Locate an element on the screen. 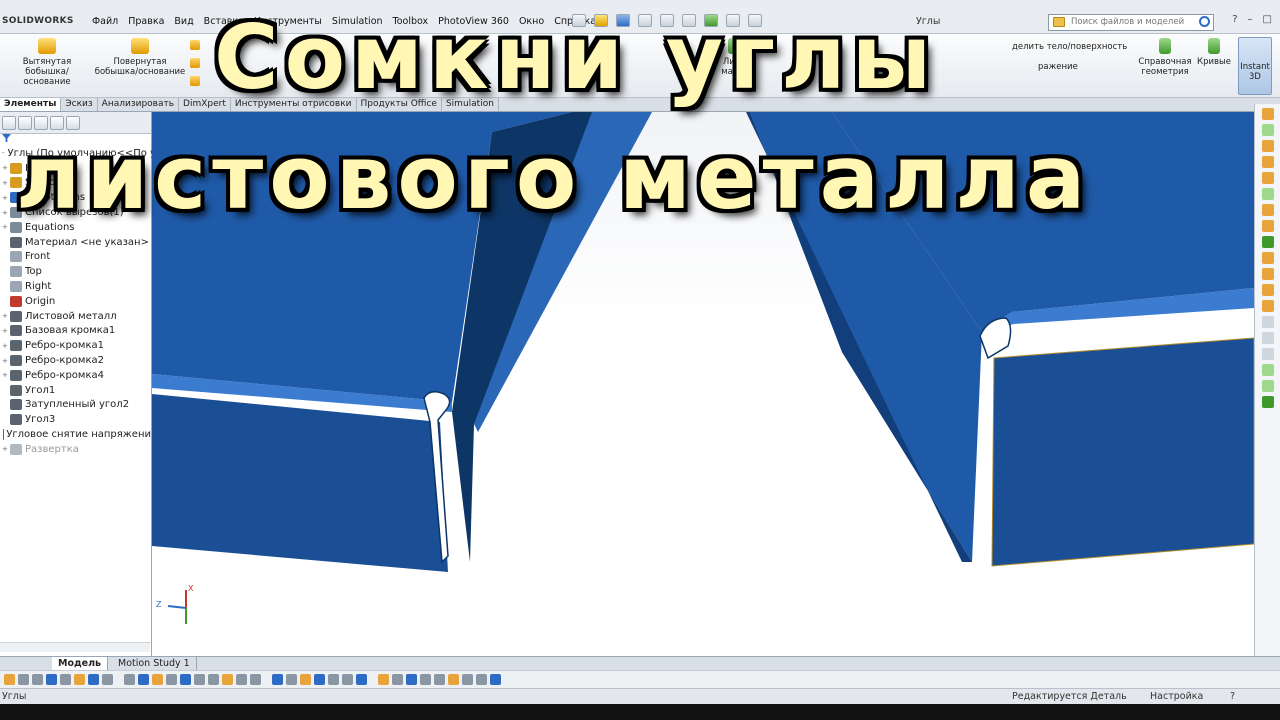  new-document-icon is located at coordinates (579, 20).